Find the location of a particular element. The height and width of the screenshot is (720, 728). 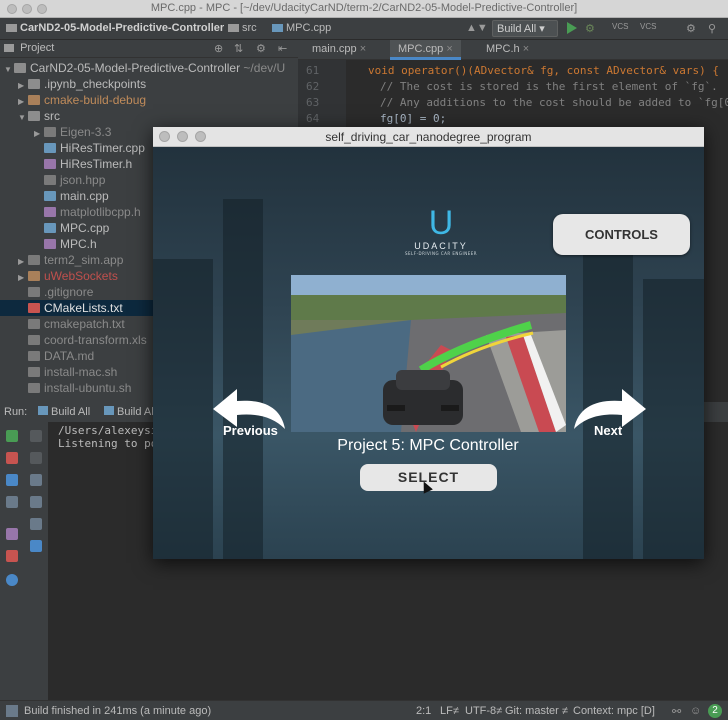

track-preview-image is located at coordinates (428, 353).